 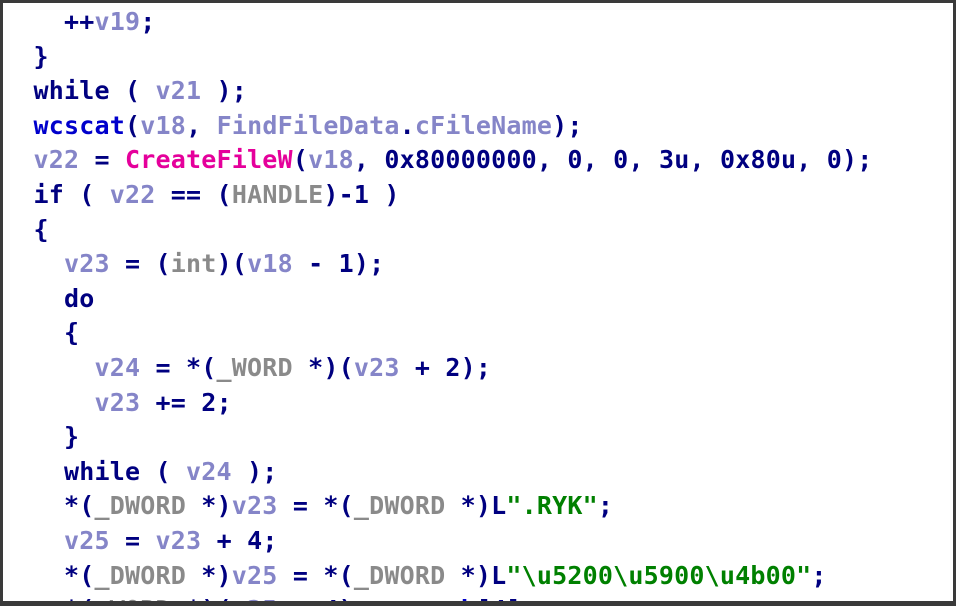 What do you see at coordinates (552, 506) in the screenshot?
I see `code-token: ".RYK"` at bounding box center [552, 506].